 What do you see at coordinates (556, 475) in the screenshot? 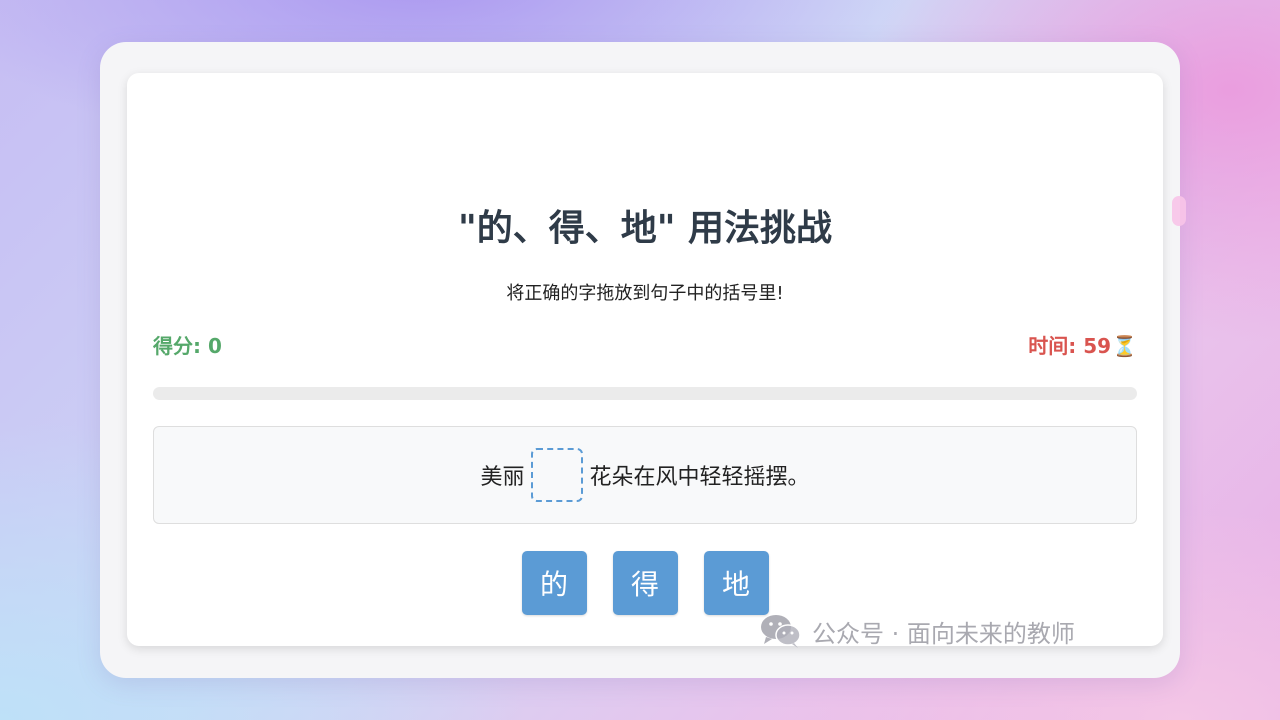
I see `drop-zone-blank` at bounding box center [556, 475].